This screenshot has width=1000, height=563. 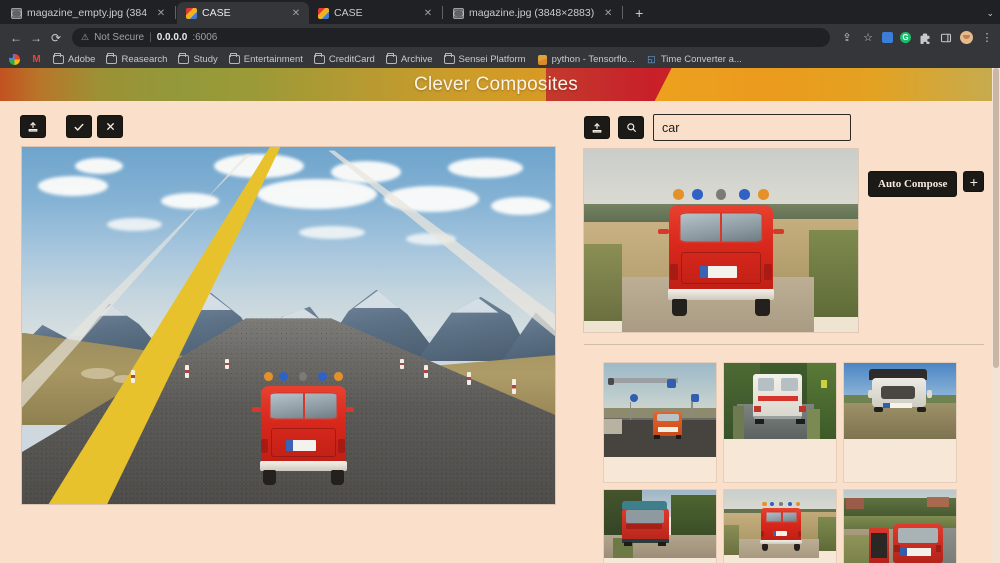 I want to click on bookmark-sensei-platform: Sensei Platform, so click(x=485, y=59).